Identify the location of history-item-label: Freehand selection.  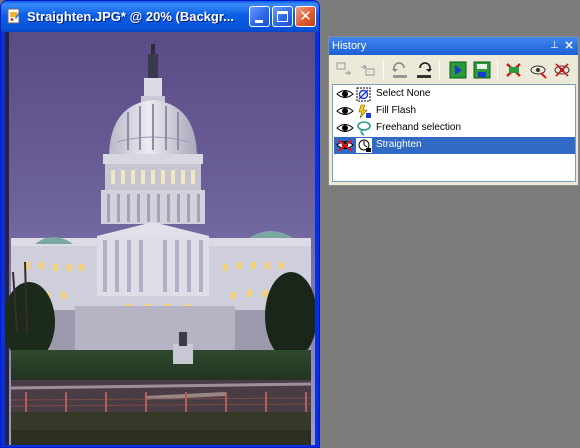
(419, 127).